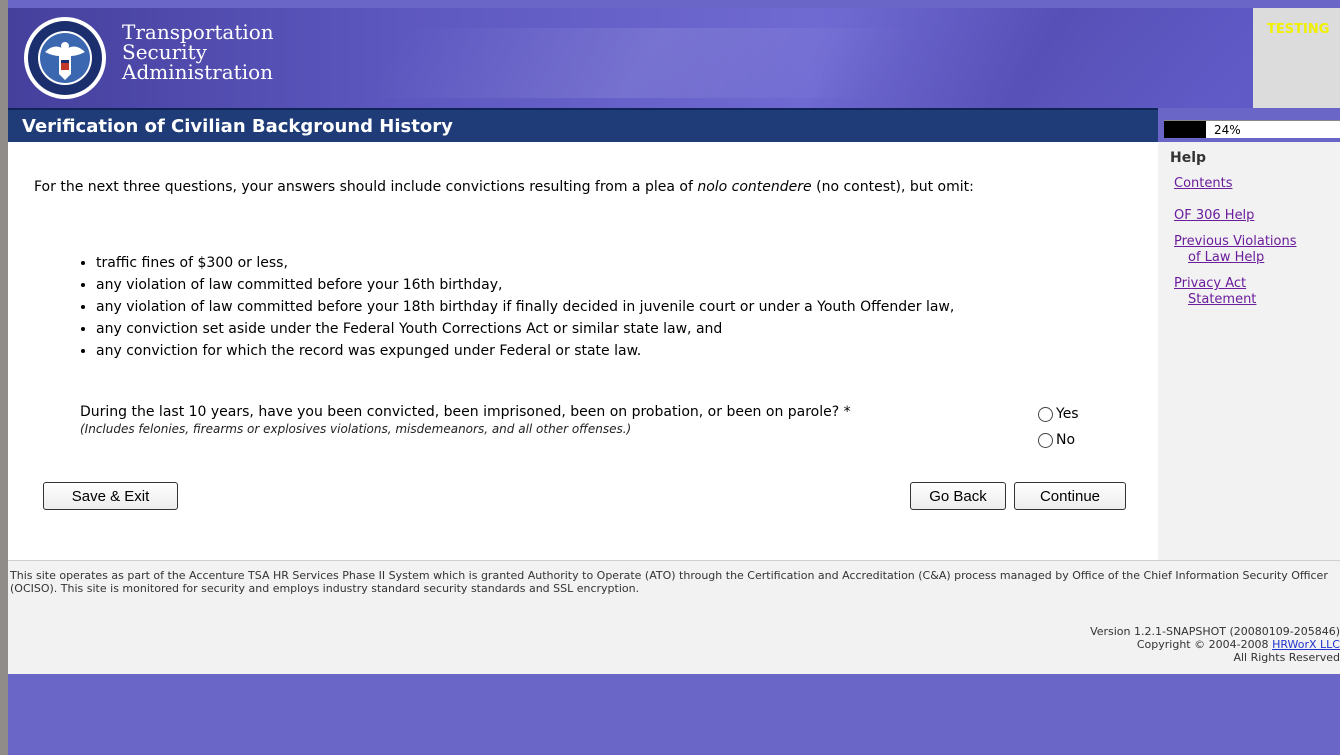 This screenshot has height=755, width=1340. I want to click on progress-fill, so click(1185, 129).